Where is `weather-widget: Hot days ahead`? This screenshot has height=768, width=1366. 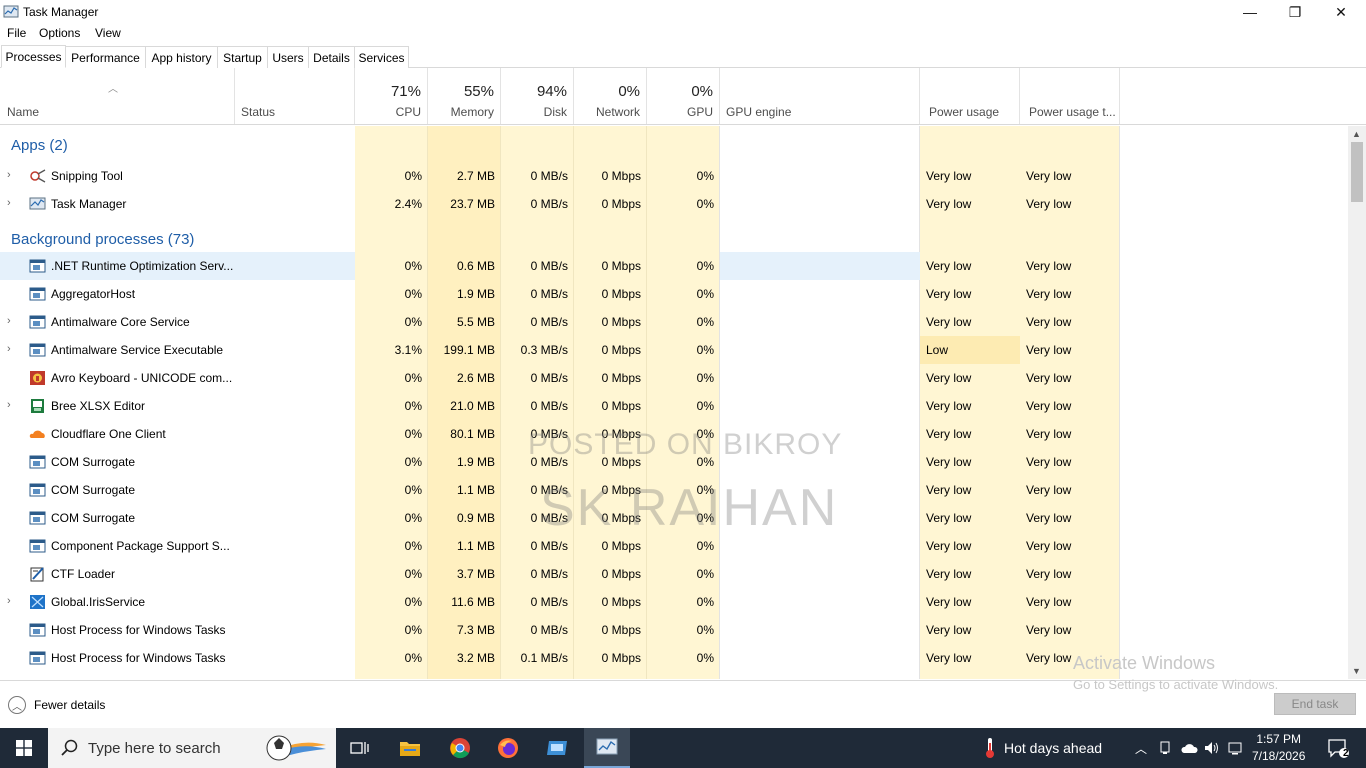
weather-widget: Hot days ahead is located at coordinates (1043, 748).